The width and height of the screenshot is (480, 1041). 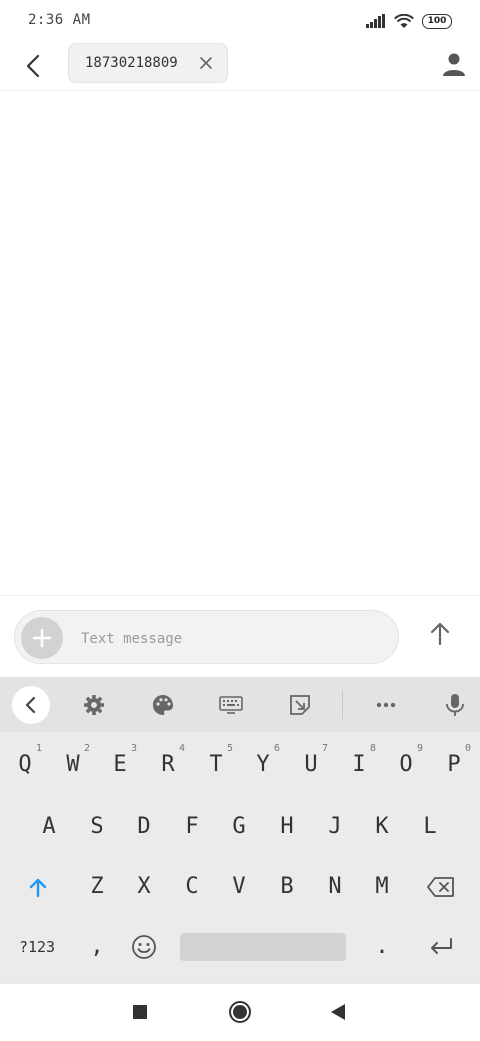 What do you see at coordinates (73, 765) in the screenshot?
I see `key-w: W2` at bounding box center [73, 765].